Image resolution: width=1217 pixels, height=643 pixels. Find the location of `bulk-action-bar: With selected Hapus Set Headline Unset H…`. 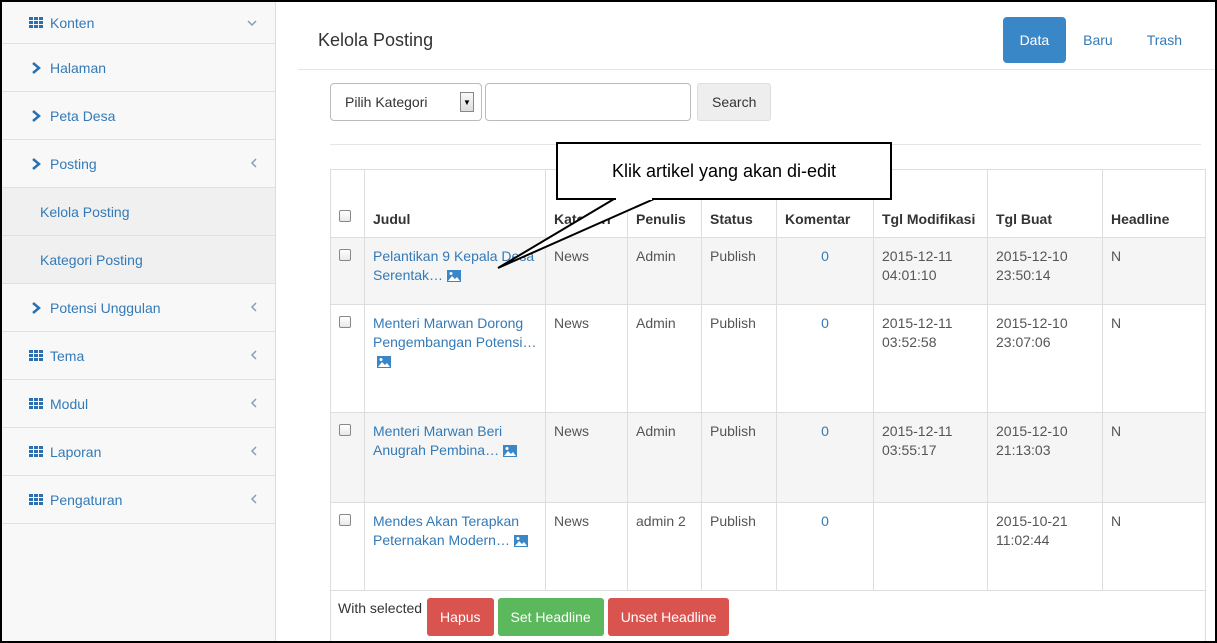

bulk-action-bar: With selected Hapus Set Headline Unset H… is located at coordinates (768, 615).